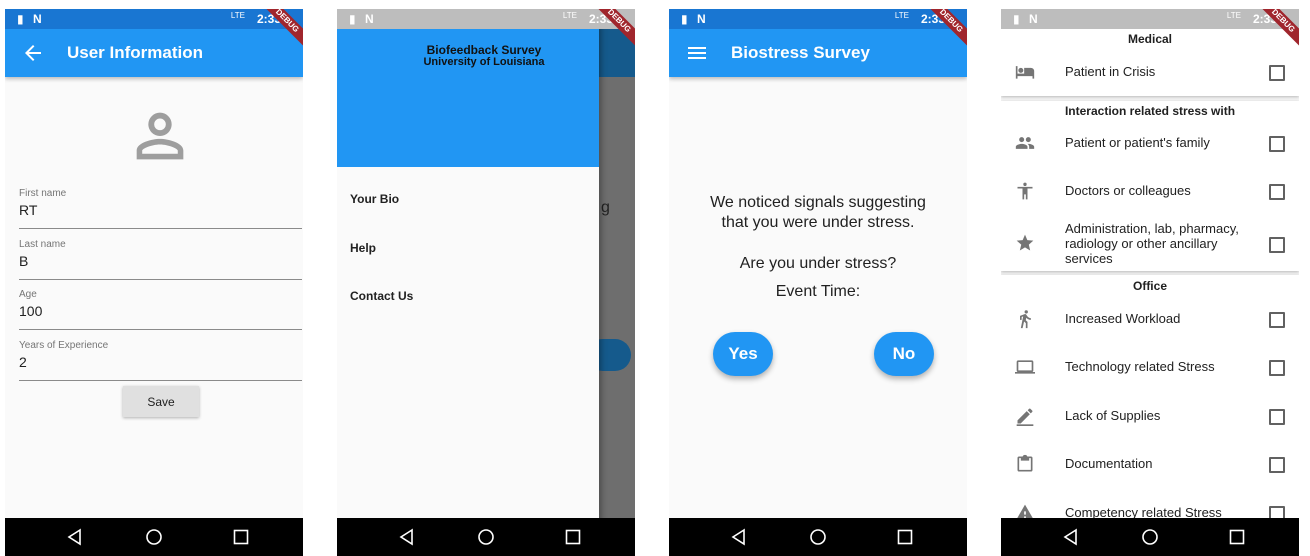 The image size is (1310, 556). I want to click on checkbox-row: Lack of Supplies, so click(1150, 416).